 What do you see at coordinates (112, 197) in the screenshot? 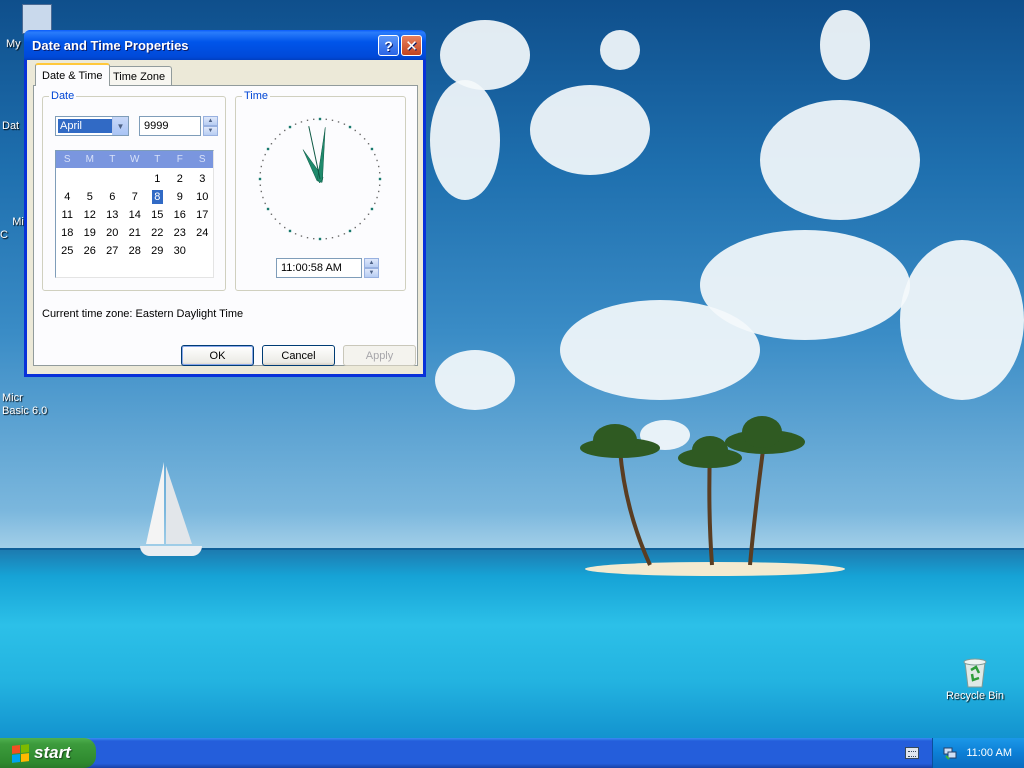
I see `calendar-day: 6` at bounding box center [112, 197].